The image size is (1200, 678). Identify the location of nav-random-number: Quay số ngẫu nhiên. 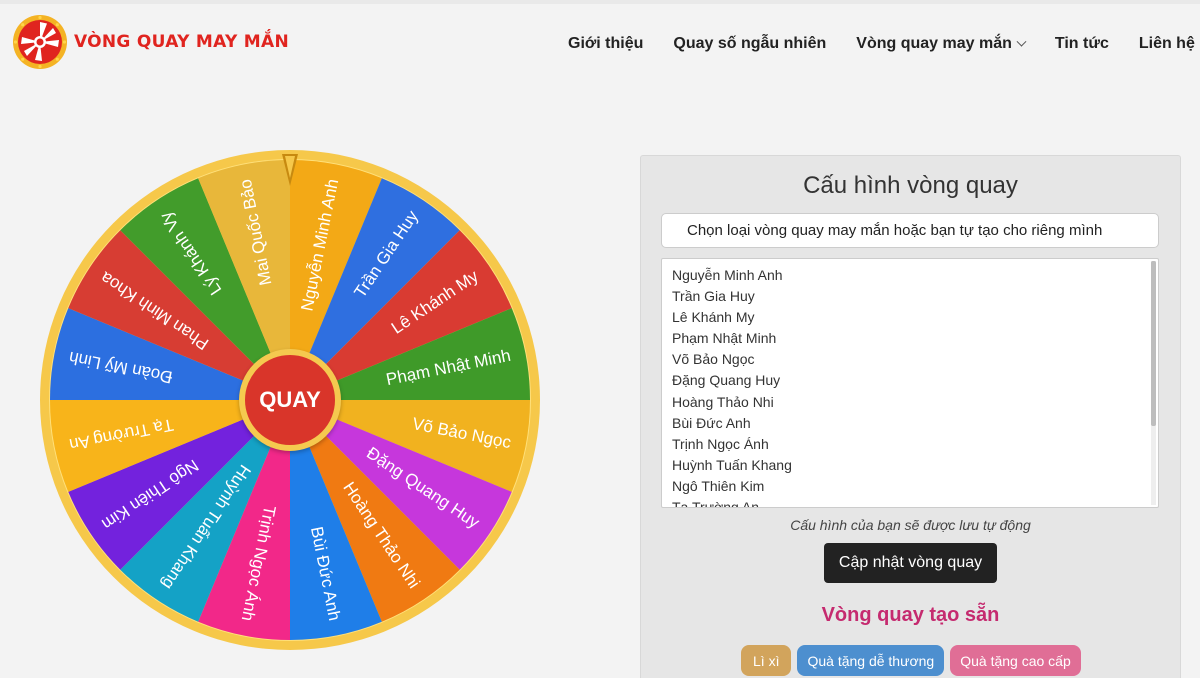
(749, 44).